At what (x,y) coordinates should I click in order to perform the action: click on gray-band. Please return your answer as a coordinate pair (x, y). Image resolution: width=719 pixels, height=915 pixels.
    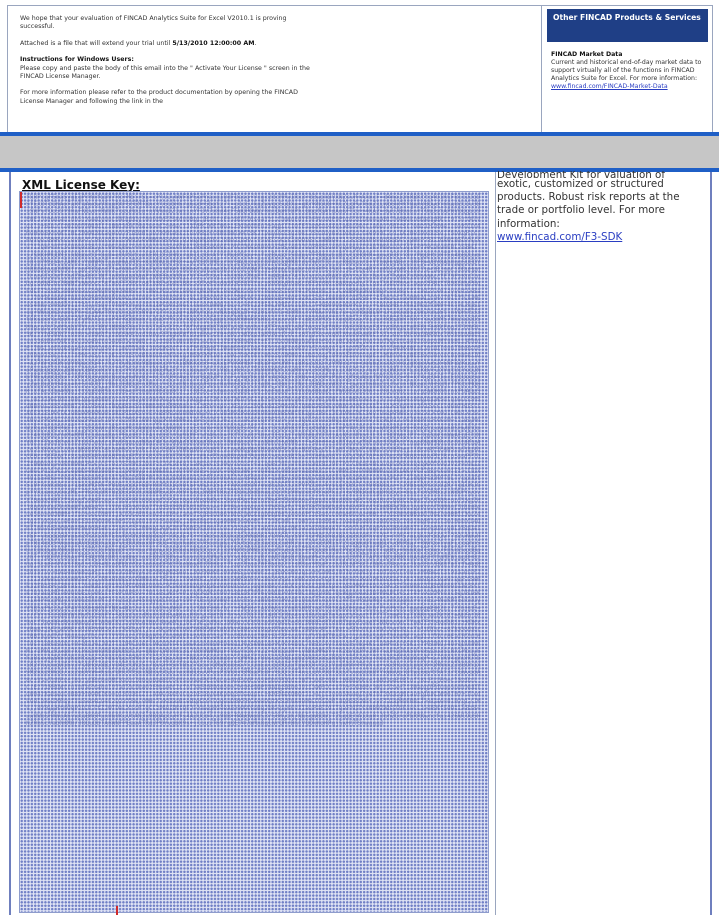
    Looking at the image, I should click on (359, 152).